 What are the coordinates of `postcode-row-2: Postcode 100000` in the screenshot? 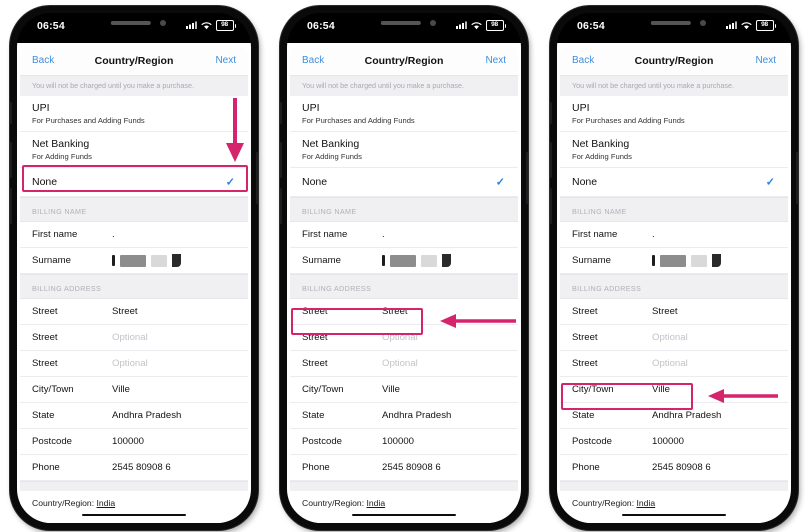 It's located at (404, 442).